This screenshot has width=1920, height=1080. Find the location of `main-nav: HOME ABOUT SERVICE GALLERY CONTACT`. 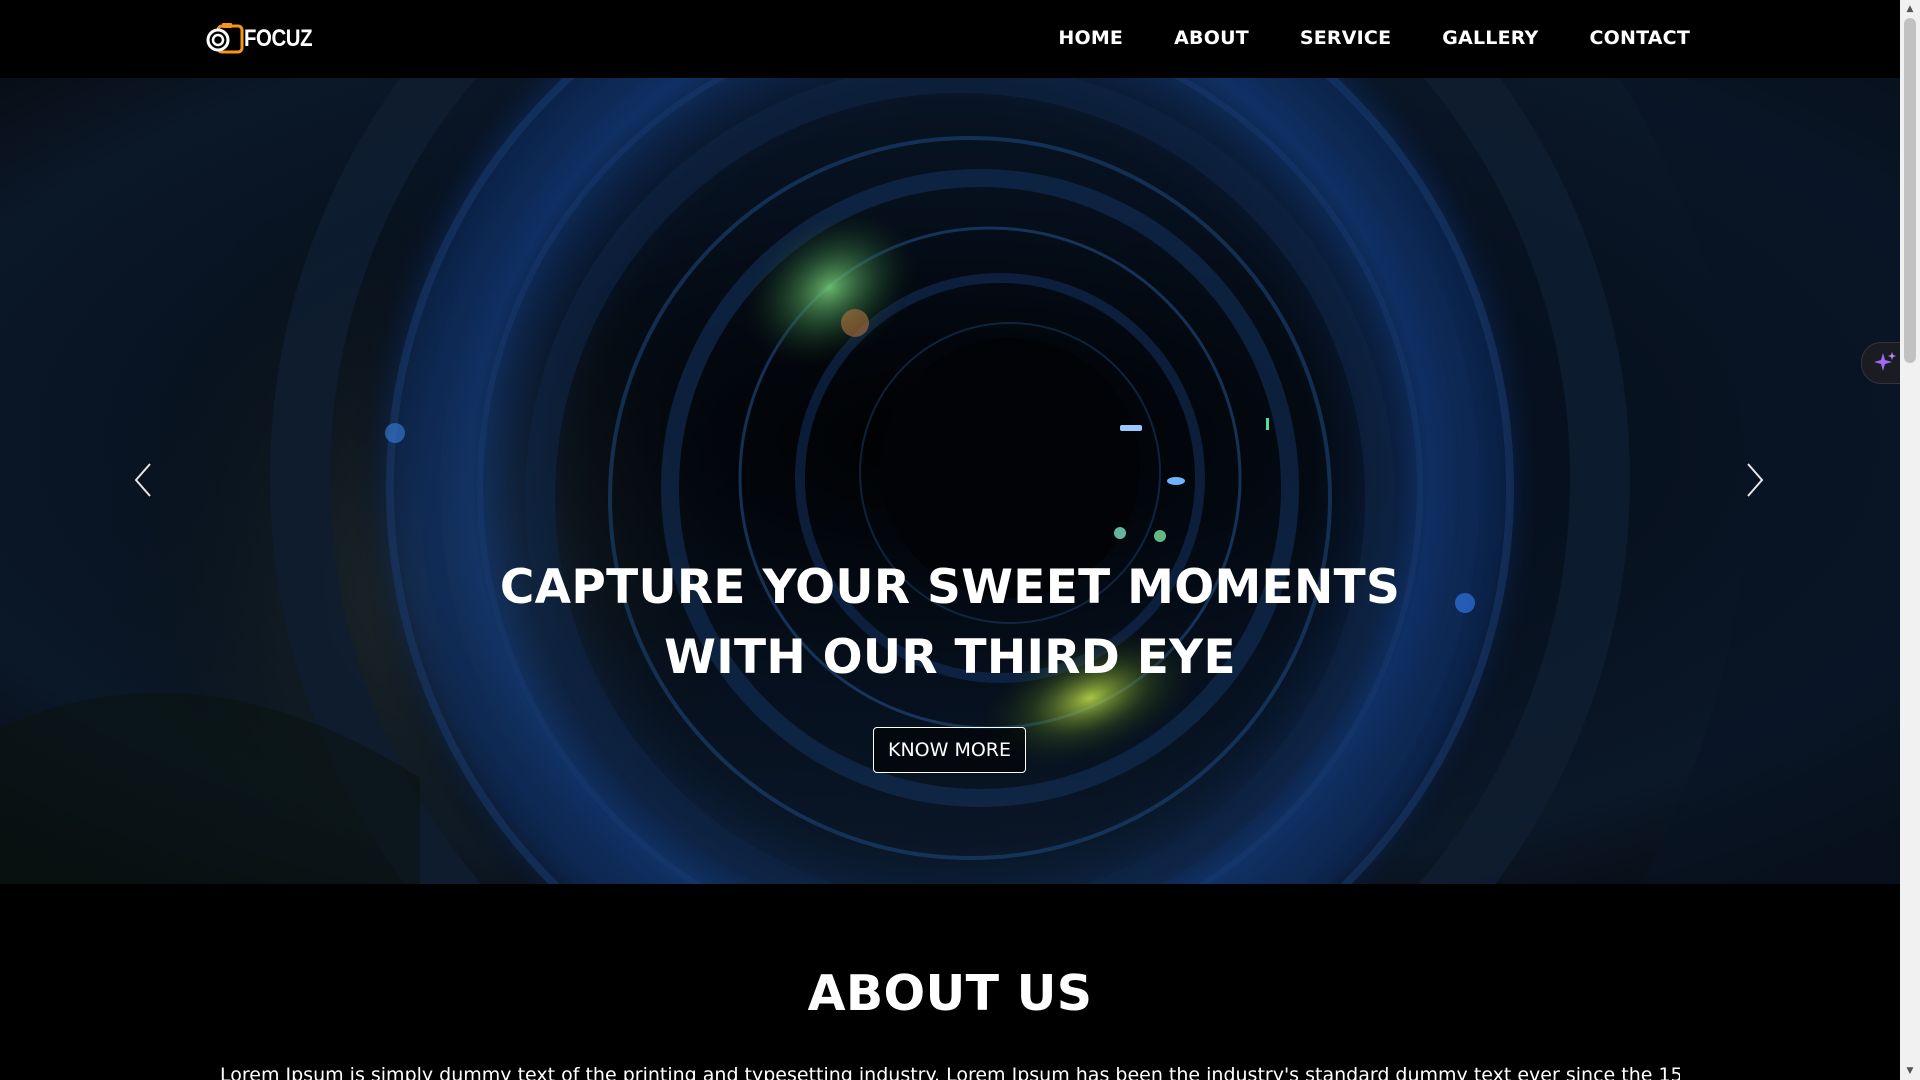

main-nav: HOME ABOUT SERVICE GALLERY CONTACT is located at coordinates (1374, 38).